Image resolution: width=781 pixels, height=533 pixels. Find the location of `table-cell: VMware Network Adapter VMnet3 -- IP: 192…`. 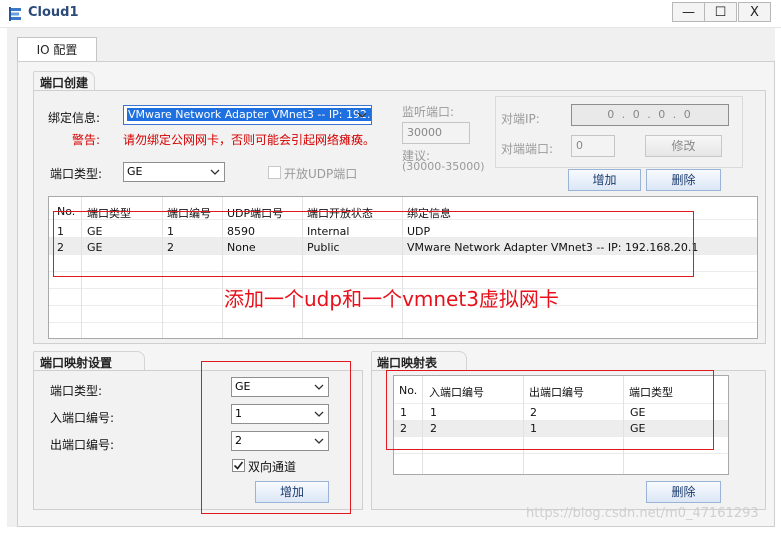

table-cell: VMware Network Adapter VMnet3 -- IP: 192… is located at coordinates (553, 247).